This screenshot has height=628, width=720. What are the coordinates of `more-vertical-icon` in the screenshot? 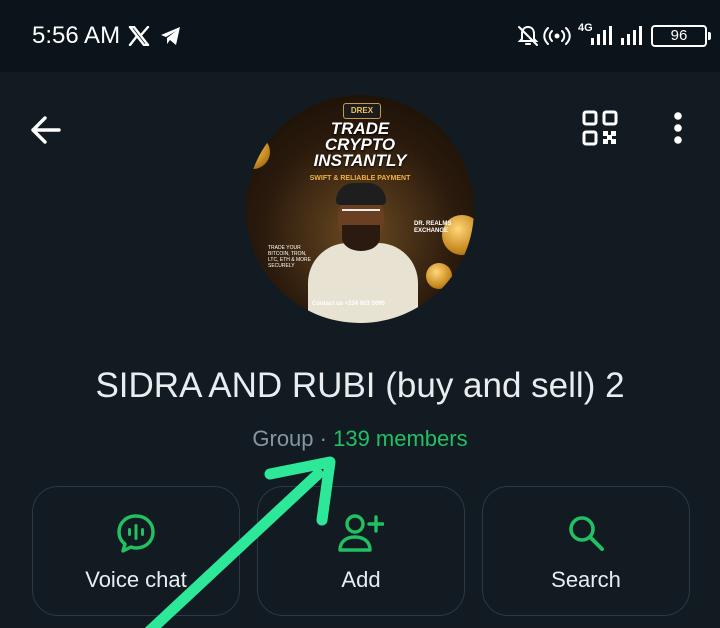 It's located at (678, 128).